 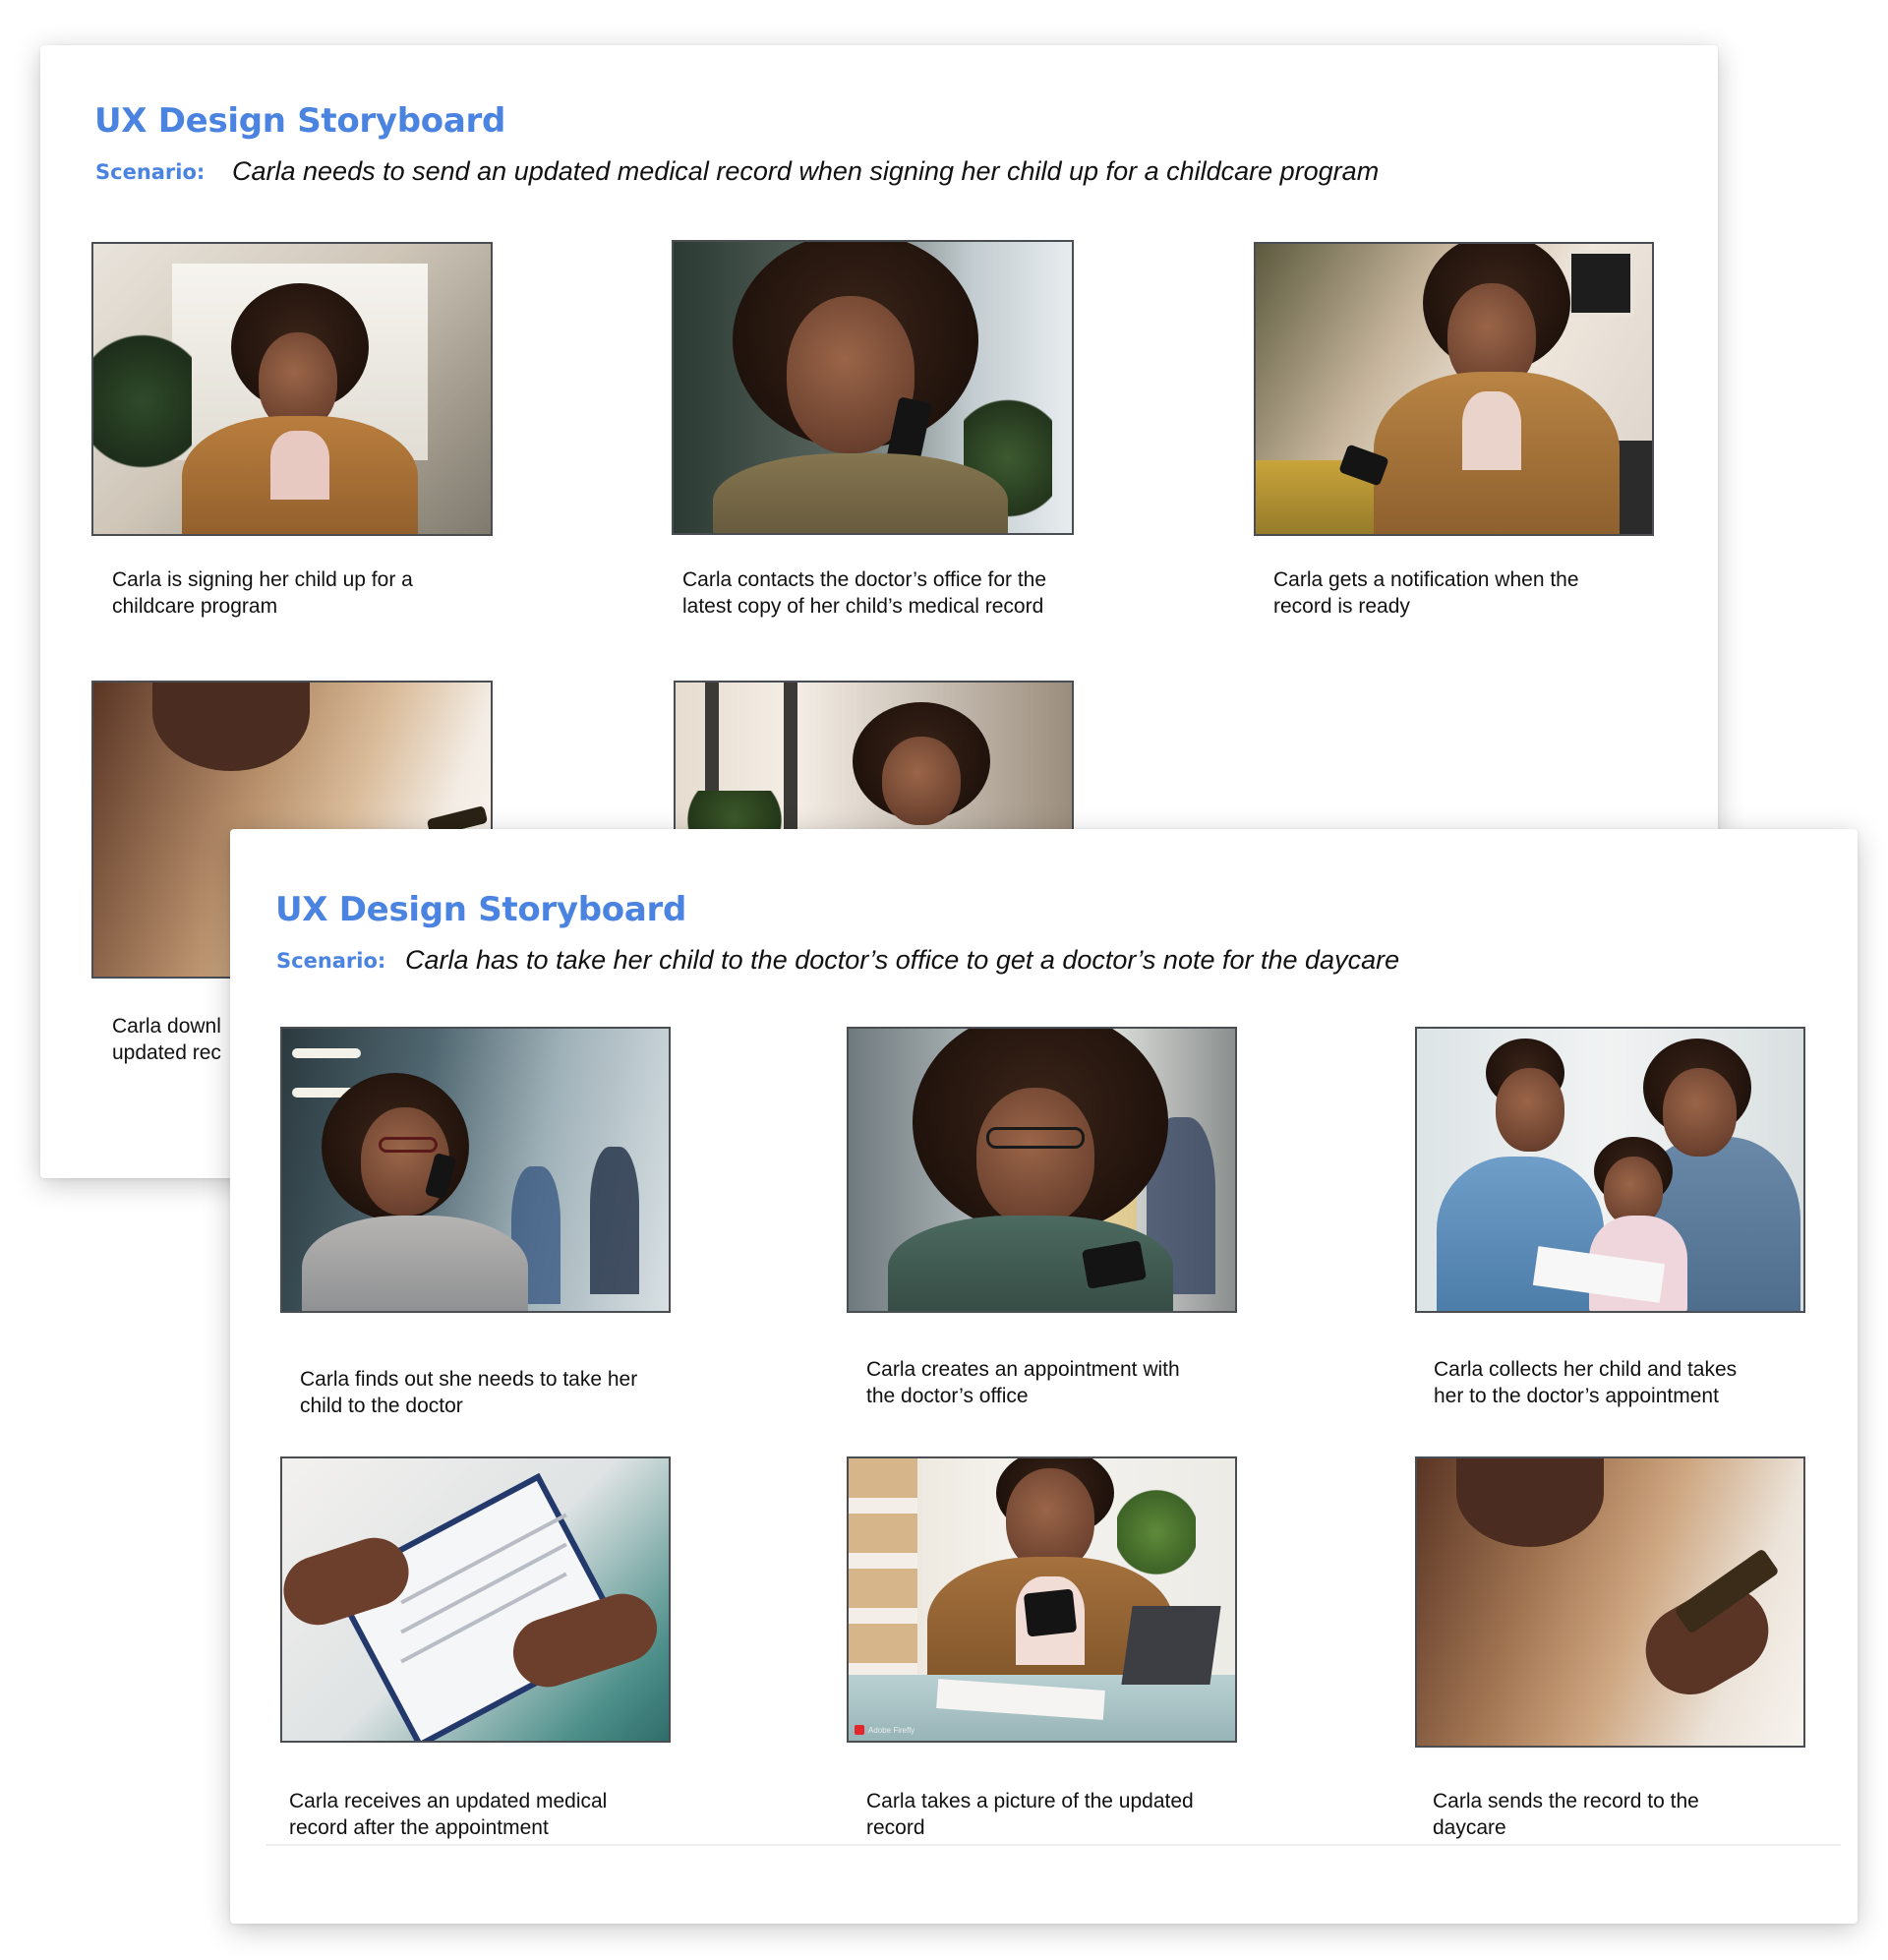 I want to click on clipboard-medical-form-handoff-photo, so click(x=475, y=1599).